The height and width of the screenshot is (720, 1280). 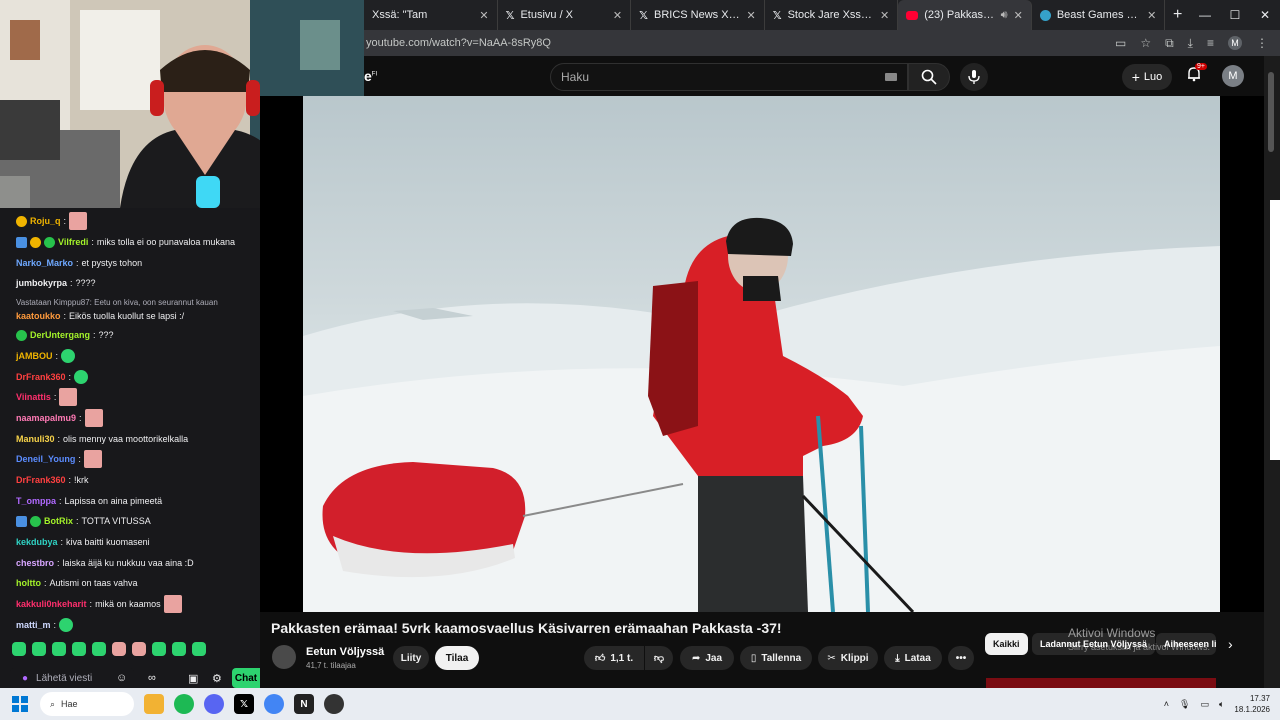 What do you see at coordinates (1147, 77) in the screenshot?
I see `create-button: + Luo` at bounding box center [1147, 77].